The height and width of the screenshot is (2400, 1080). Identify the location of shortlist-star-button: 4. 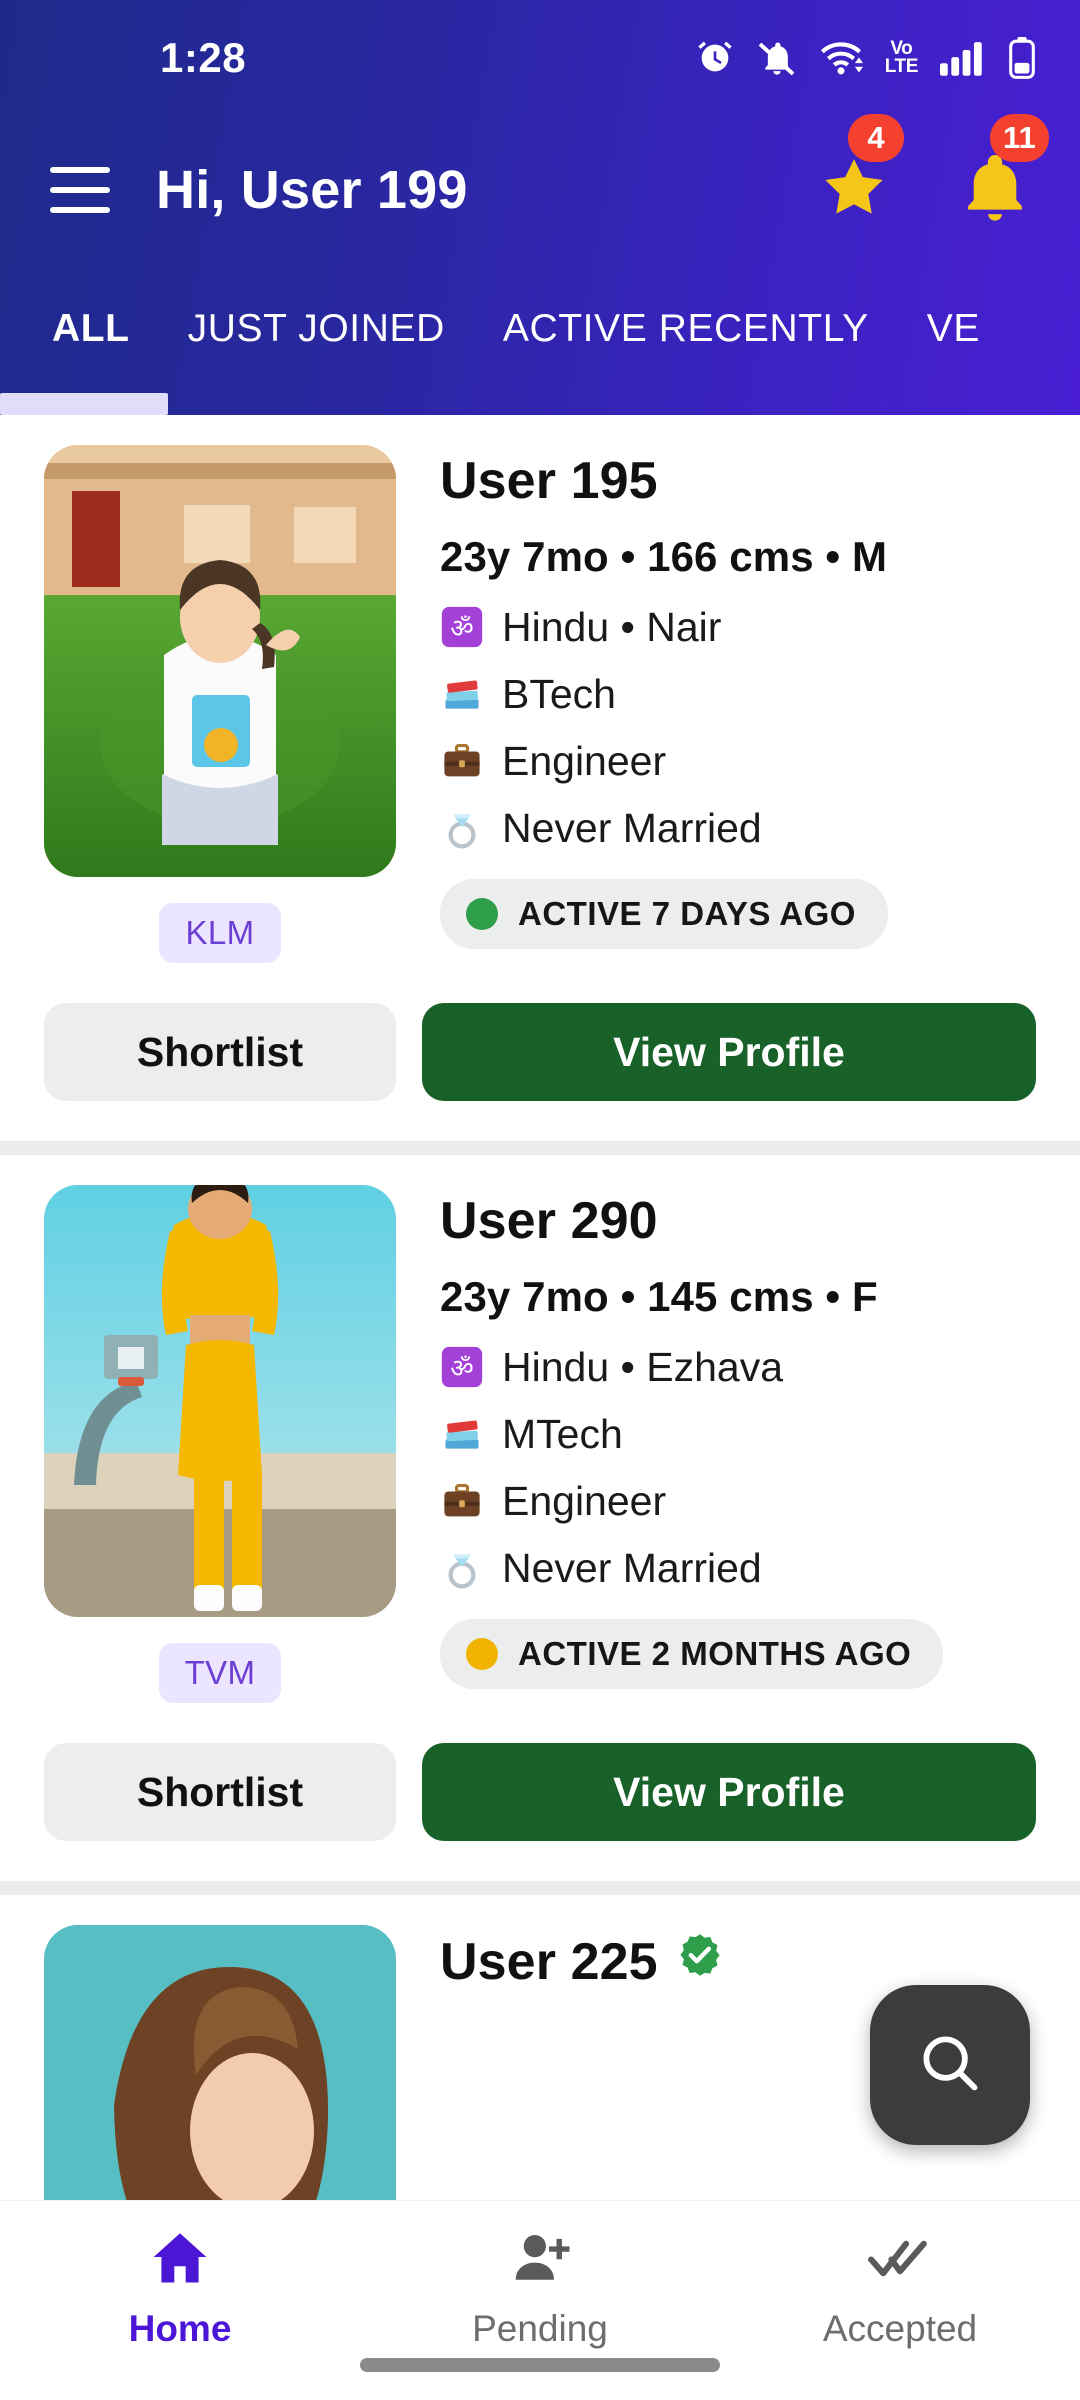
(861, 171).